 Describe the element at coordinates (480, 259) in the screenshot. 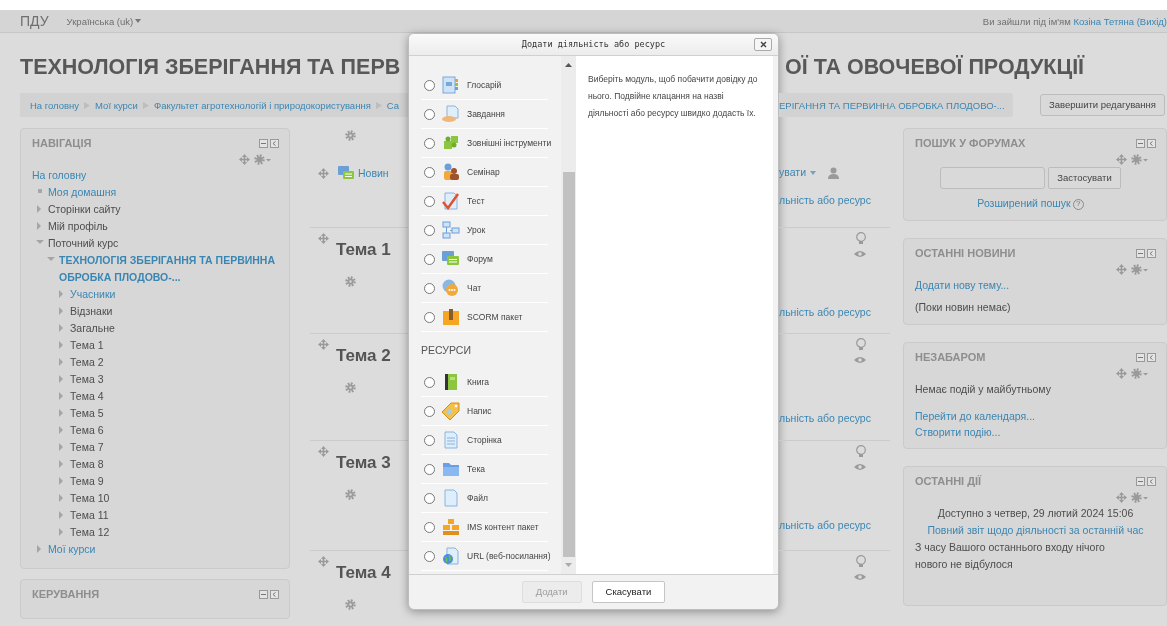

I see `module-label: Форум` at that location.